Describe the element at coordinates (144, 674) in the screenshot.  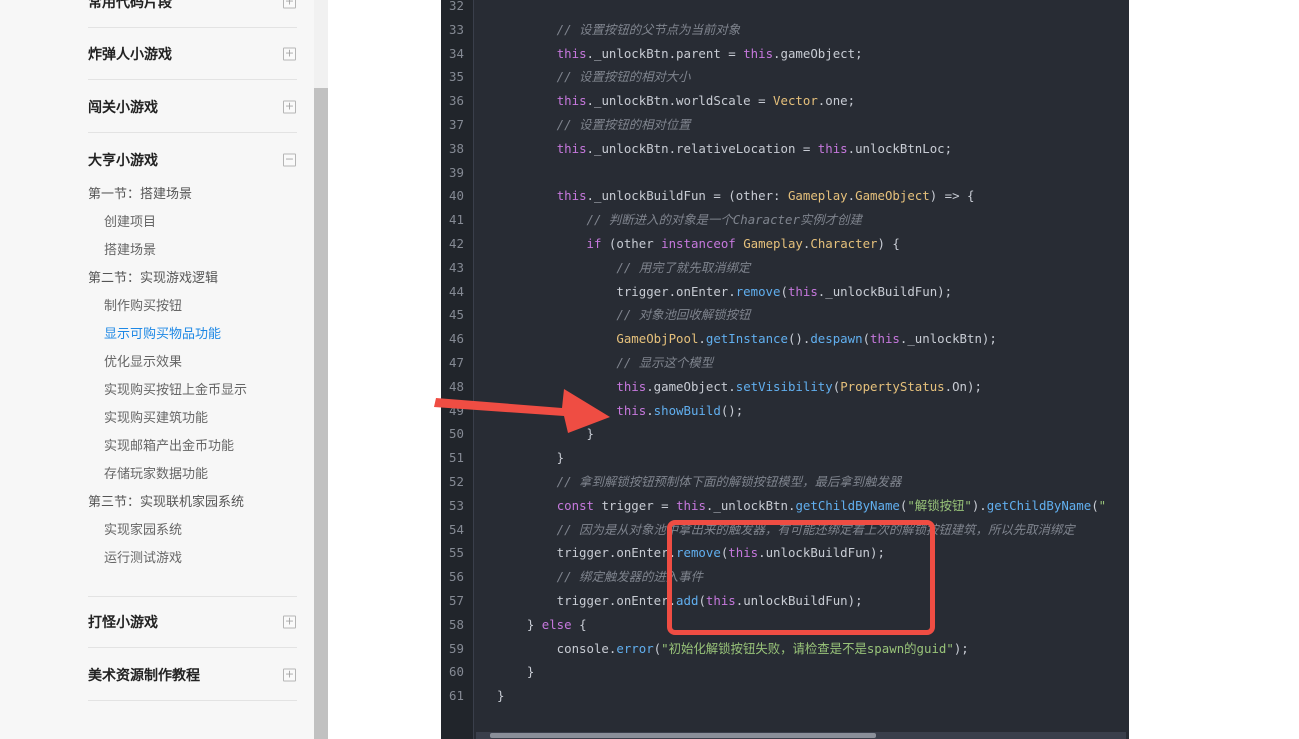
I see `section-title: 美术资源制作教程` at that location.